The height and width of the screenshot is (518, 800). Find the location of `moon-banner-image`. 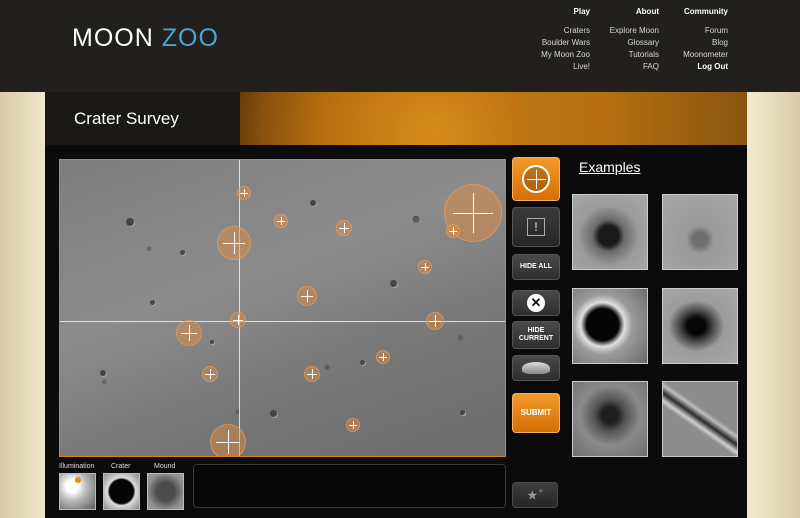

moon-banner-image is located at coordinates (373, 118).